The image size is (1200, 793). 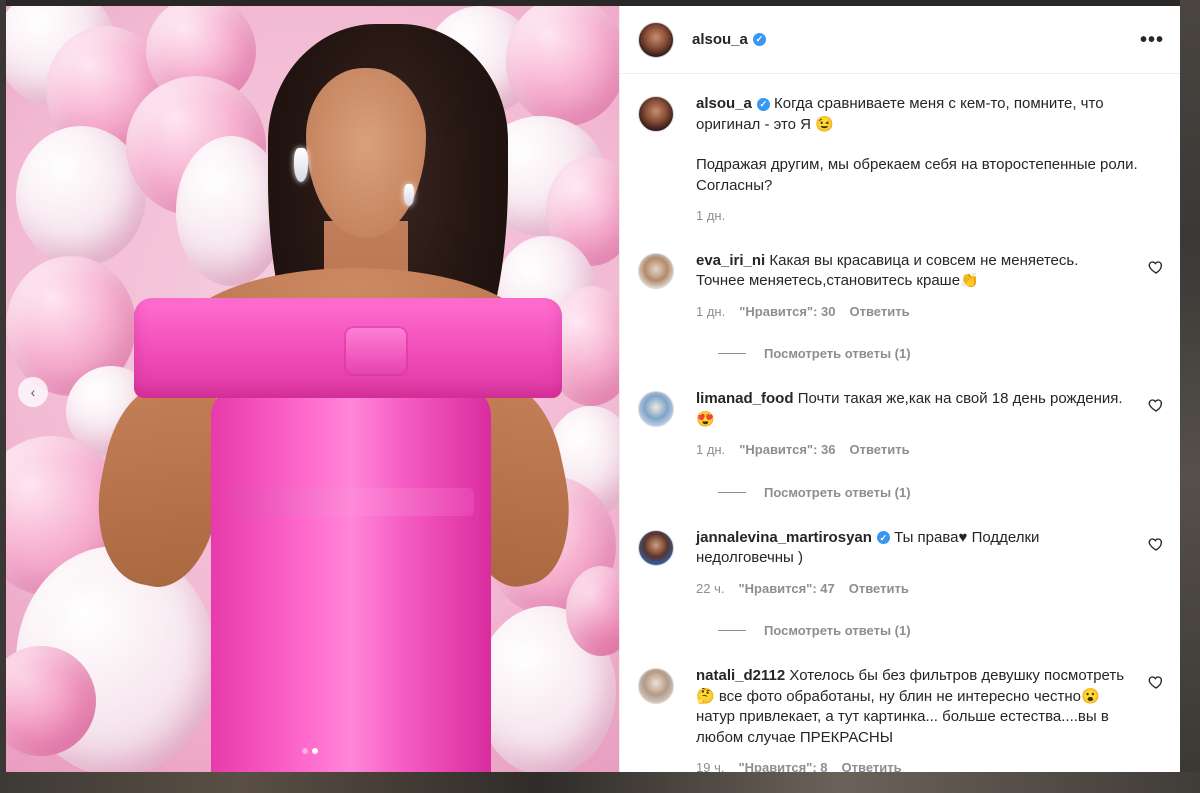 What do you see at coordinates (600, 782) in the screenshot?
I see `backdrop-bottom` at bounding box center [600, 782].